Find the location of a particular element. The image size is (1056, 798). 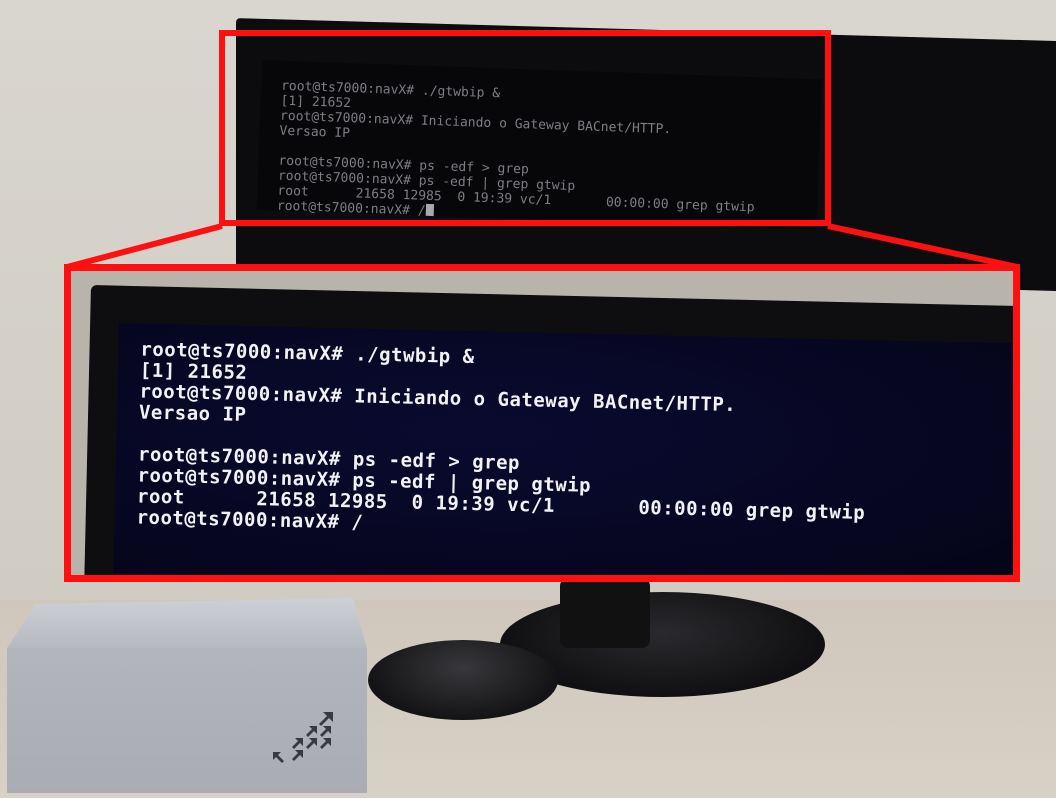

box-top-face is located at coordinates (187, 623).